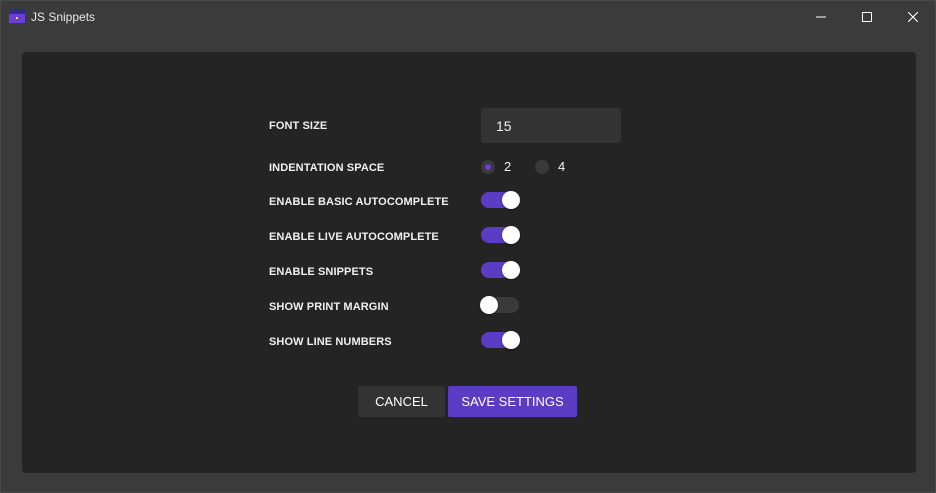 Image resolution: width=936 pixels, height=493 pixels. Describe the element at coordinates (500, 340) in the screenshot. I see `line-numbers-toggle` at that location.